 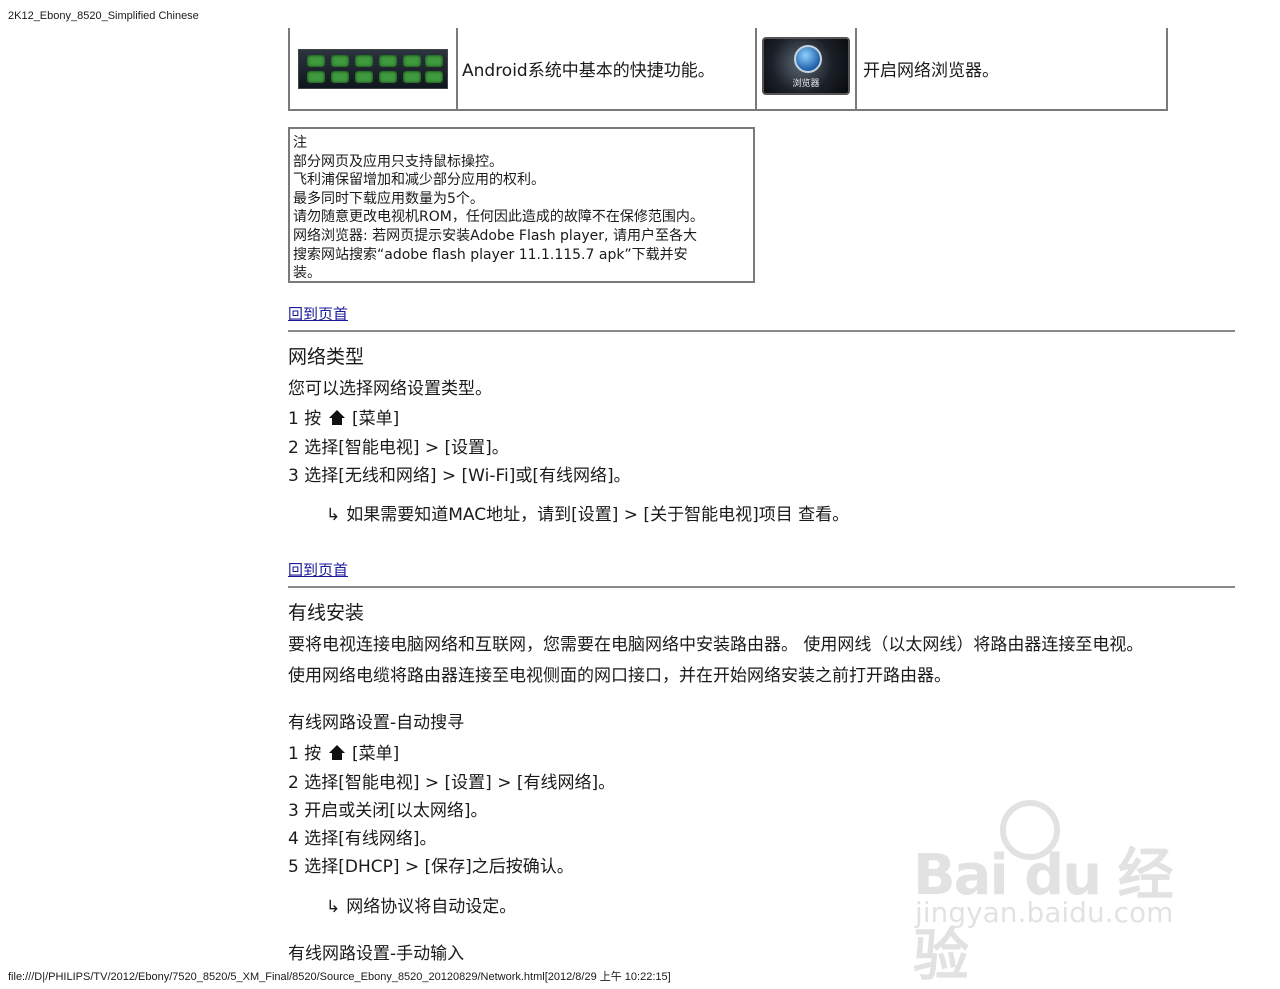 I want to click on note-line: 部分网页及应用只支持鼠标操控。, so click(x=398, y=161).